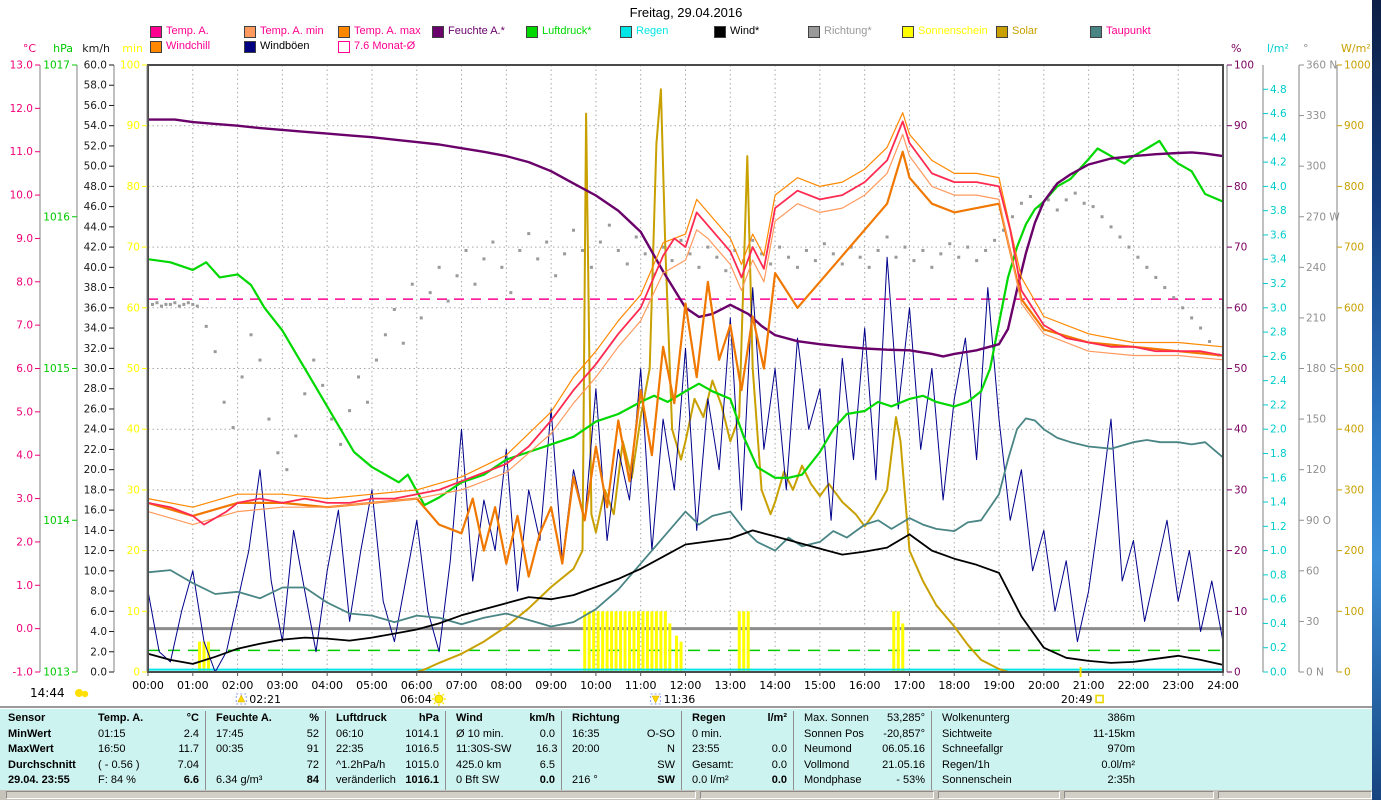 The width and height of the screenshot is (1381, 800). Describe the element at coordinates (910, 780) in the screenshot. I see `table-cell: - 53%` at that location.